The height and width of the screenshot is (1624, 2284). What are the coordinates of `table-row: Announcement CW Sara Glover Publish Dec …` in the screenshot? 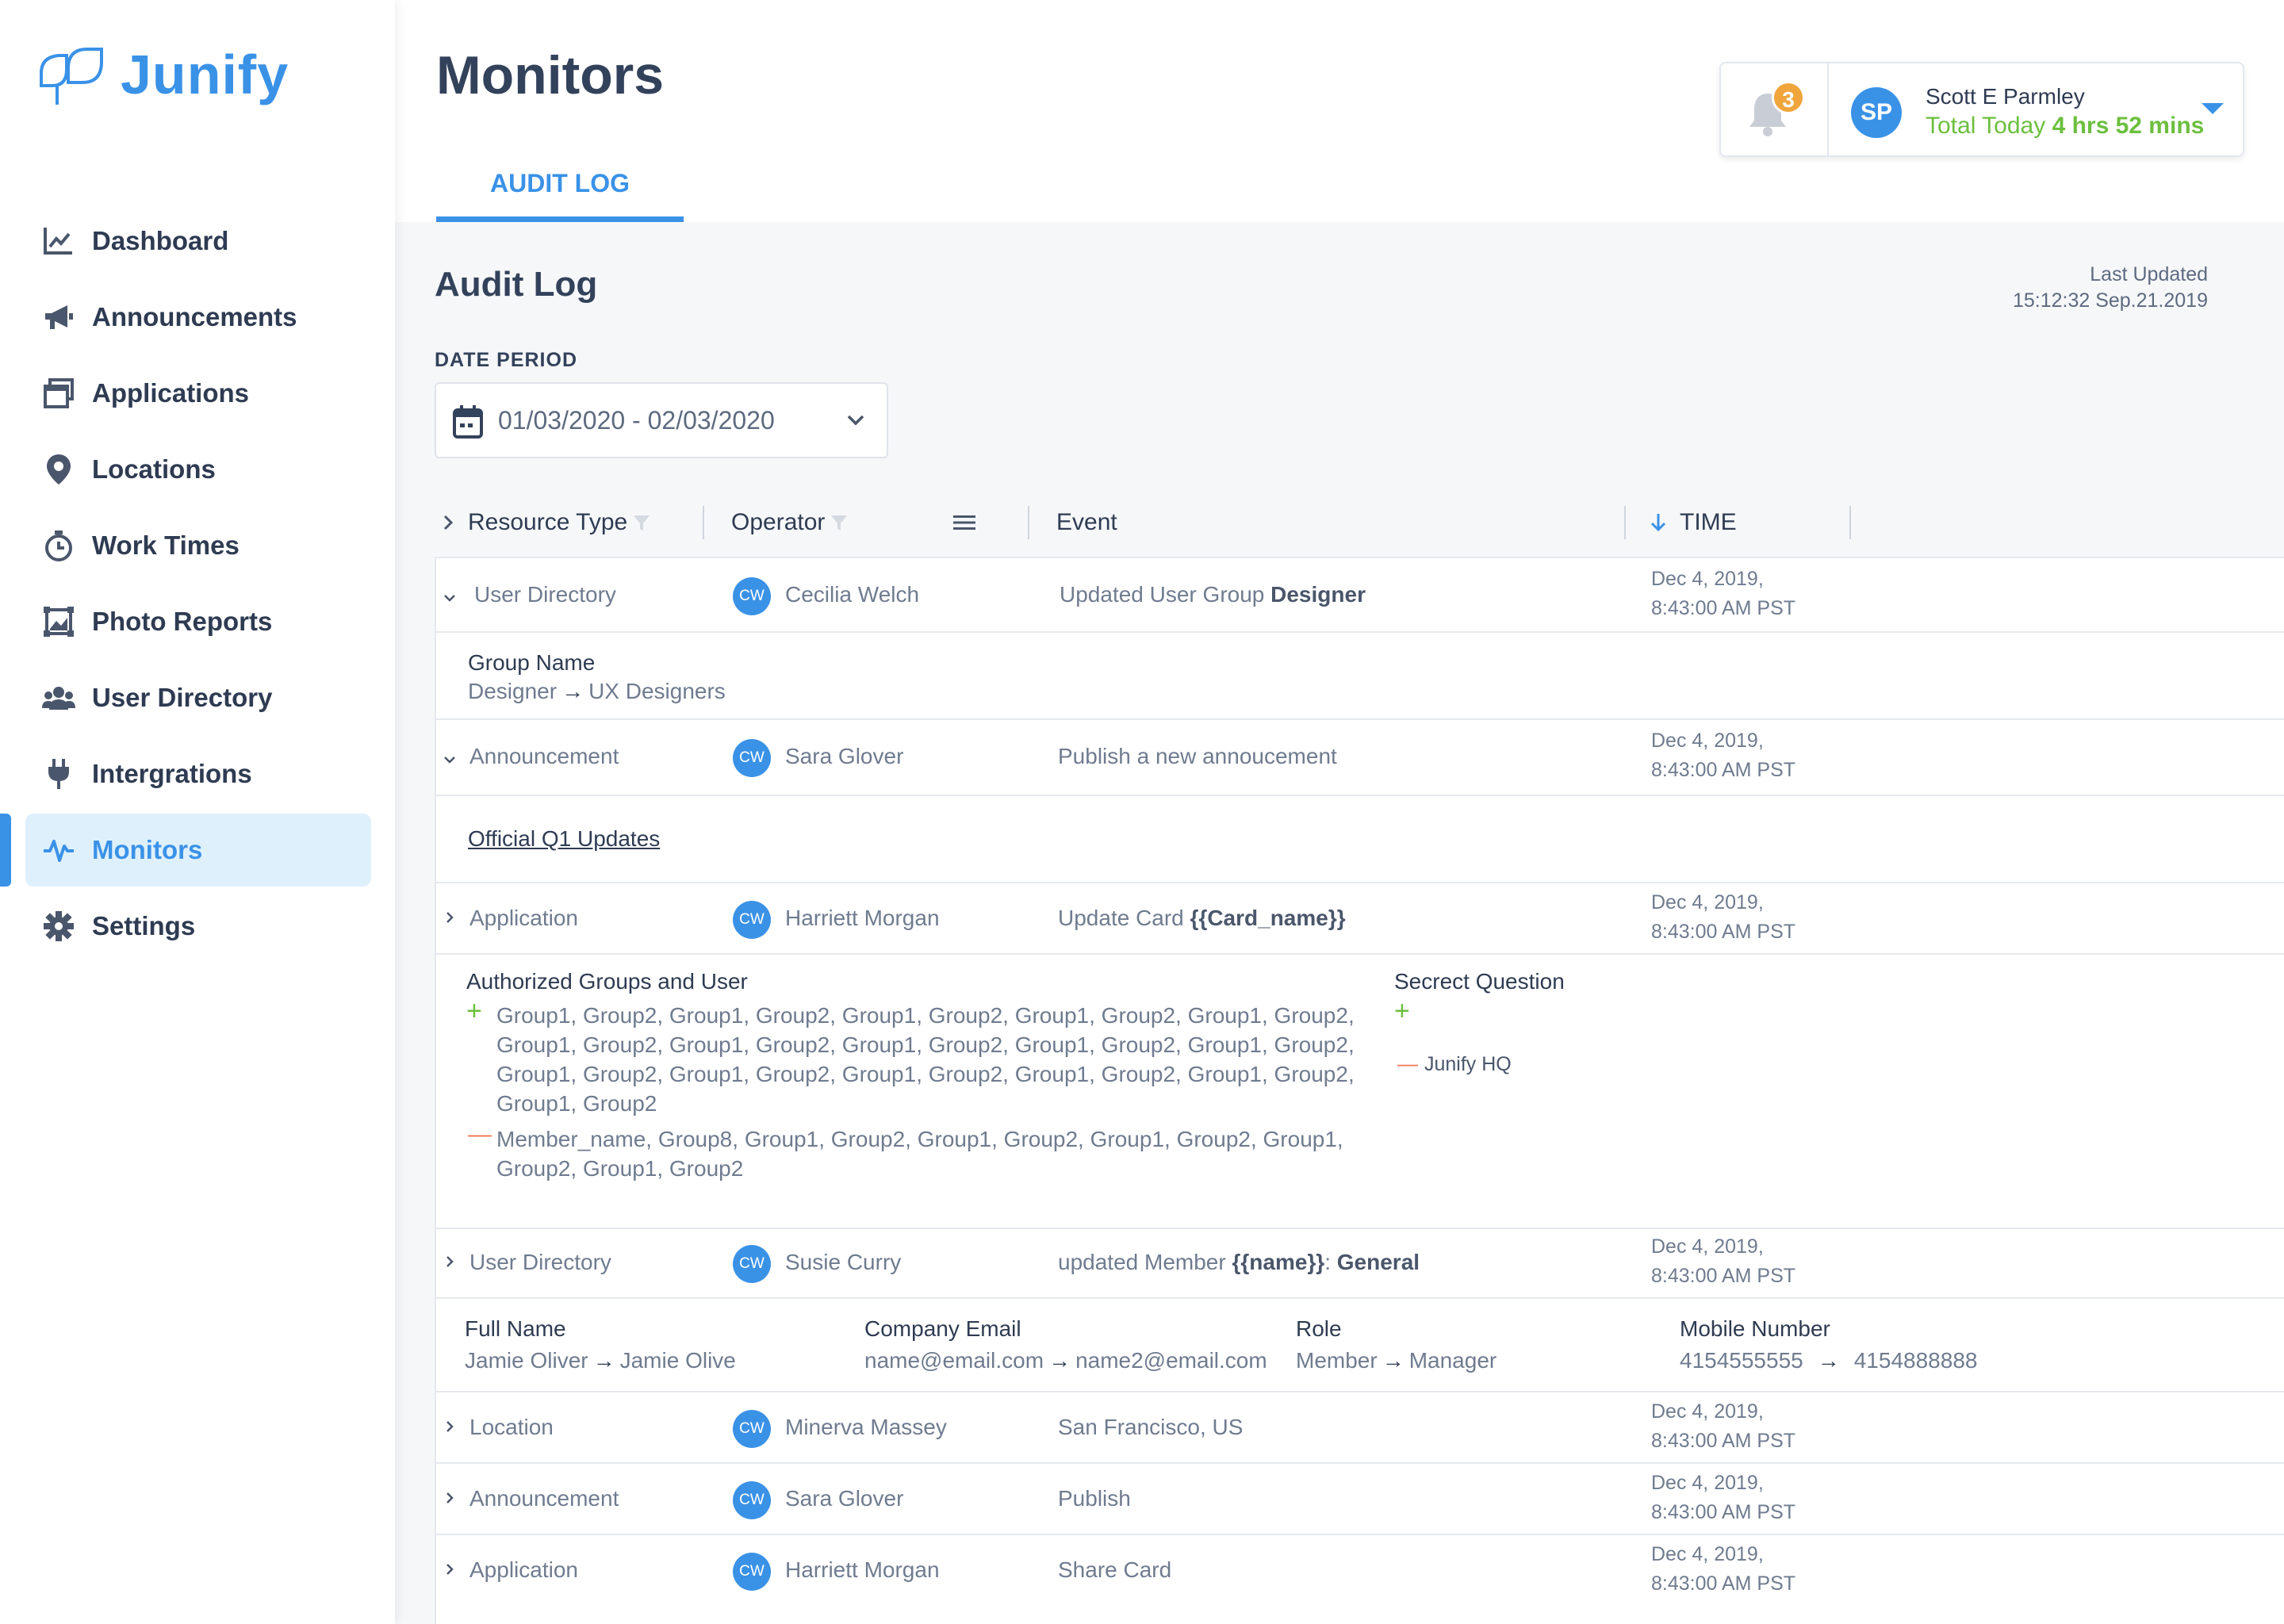 It's located at (1360, 1498).